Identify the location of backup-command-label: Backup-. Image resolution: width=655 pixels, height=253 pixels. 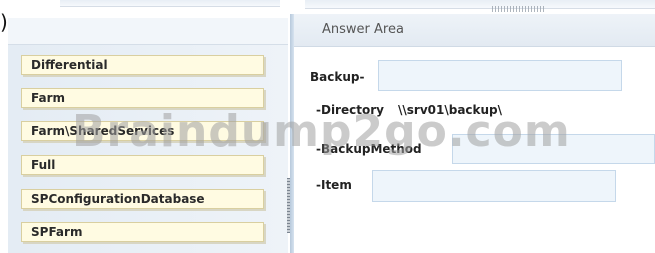
(337, 77).